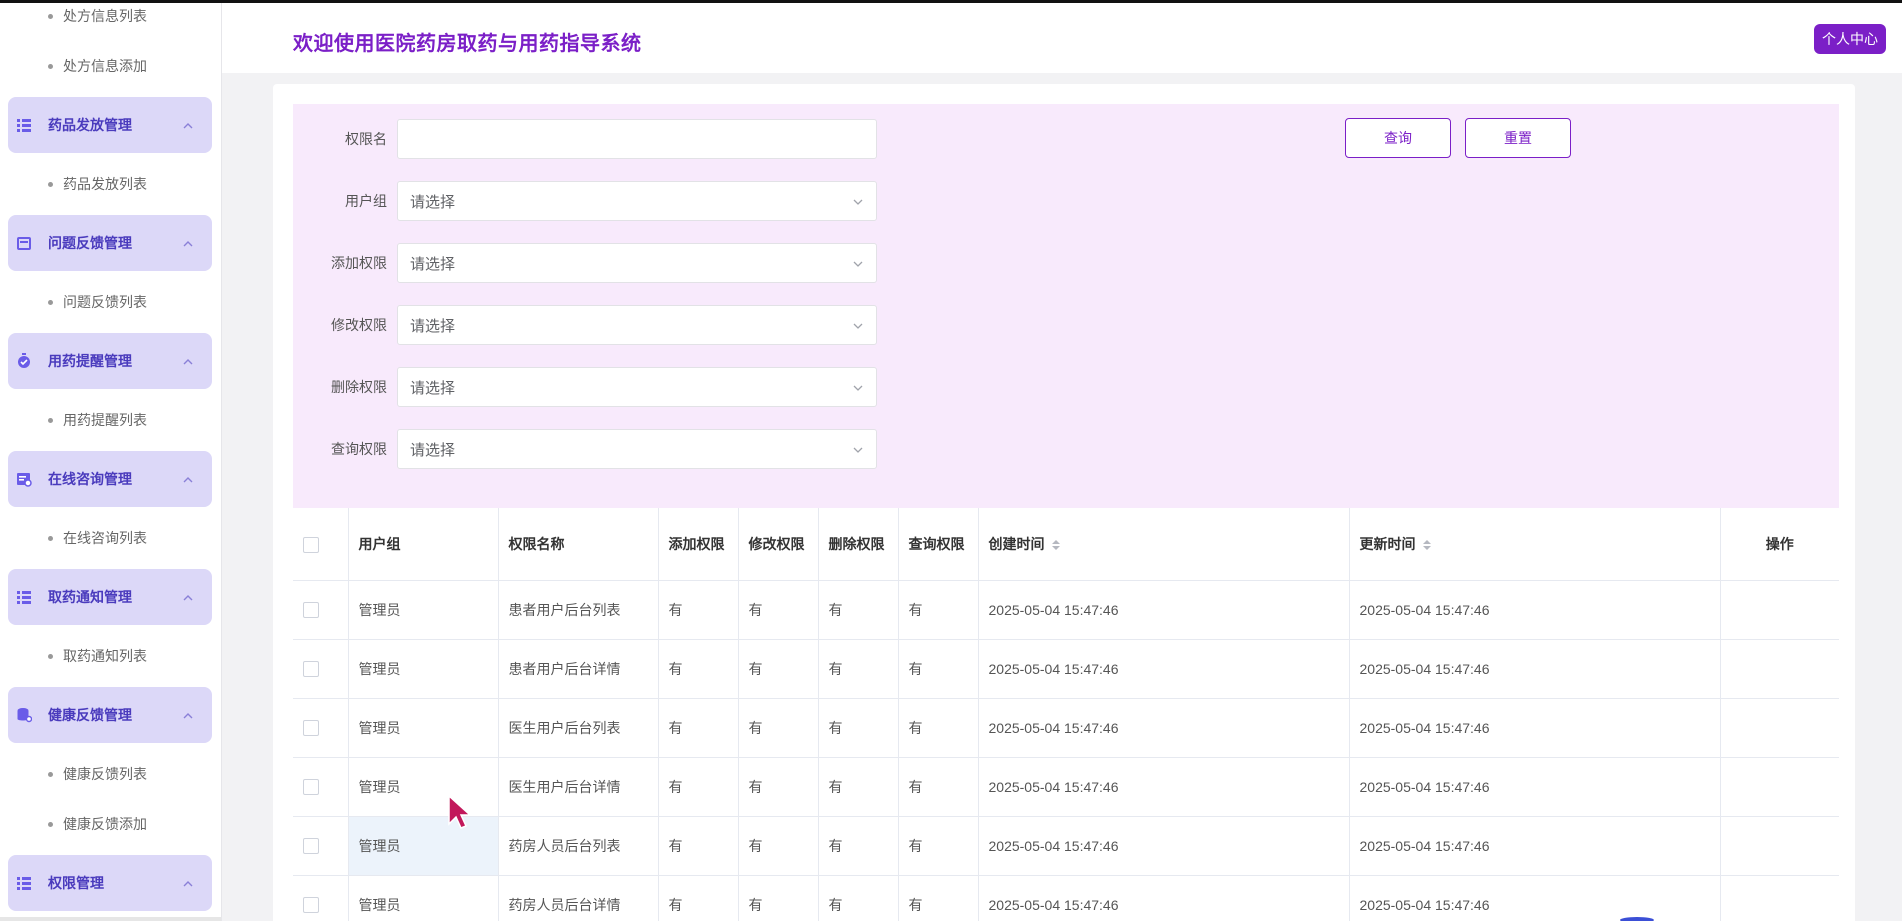  I want to click on column-header-label: 权限名称, so click(536, 543).